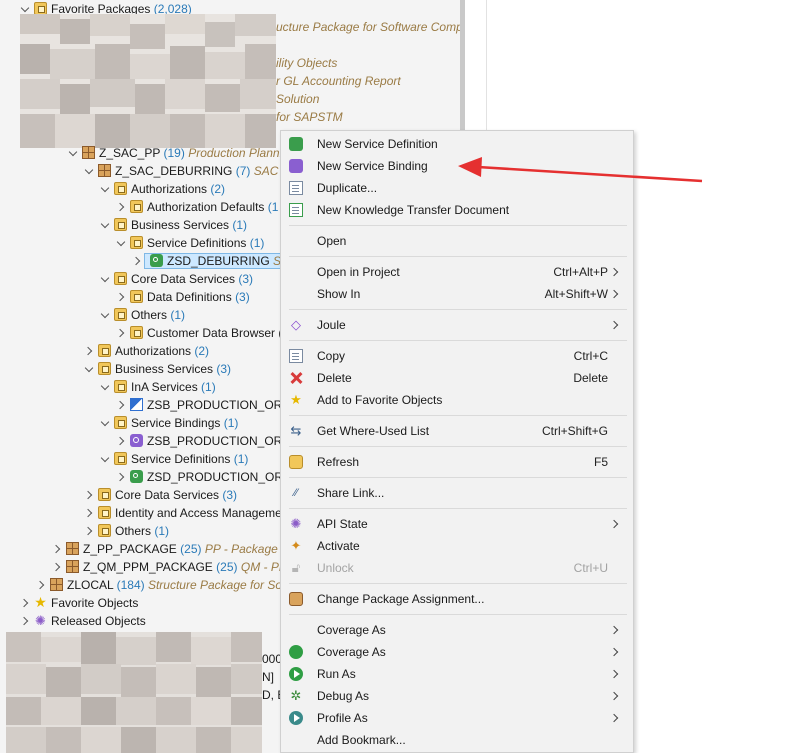  What do you see at coordinates (470, 167) in the screenshot?
I see `annotation-arrow-head` at bounding box center [470, 167].